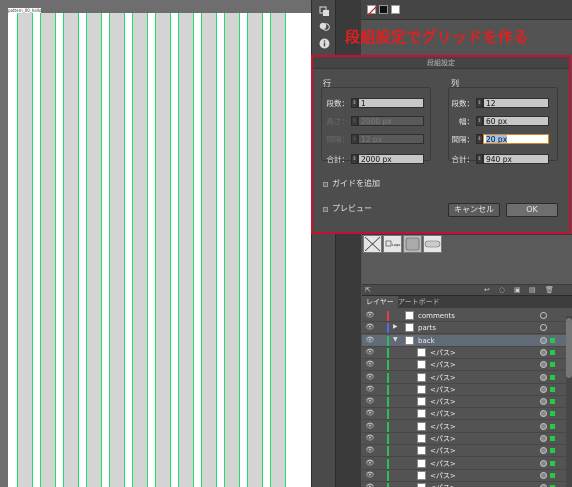  Describe the element at coordinates (516, 139) in the screenshot. I see `columns-gutter-field: 20 px` at that location.